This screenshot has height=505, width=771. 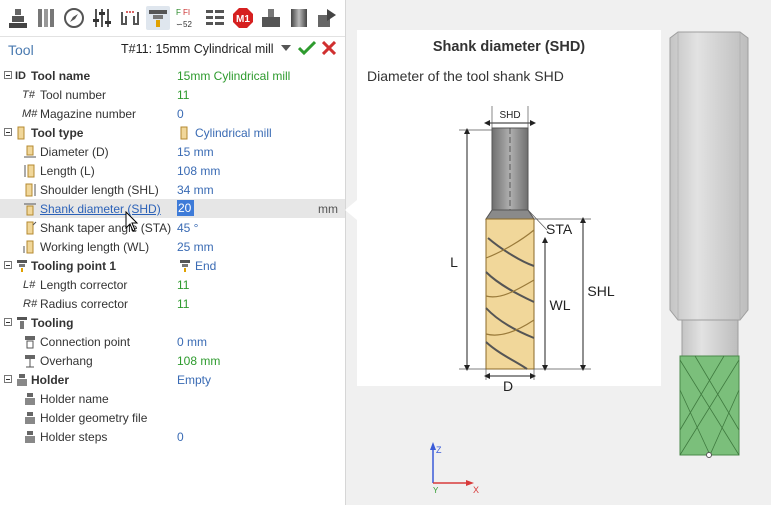 What do you see at coordinates (172, 379) in the screenshot?
I see `holder-row: Holder Empty` at bounding box center [172, 379].